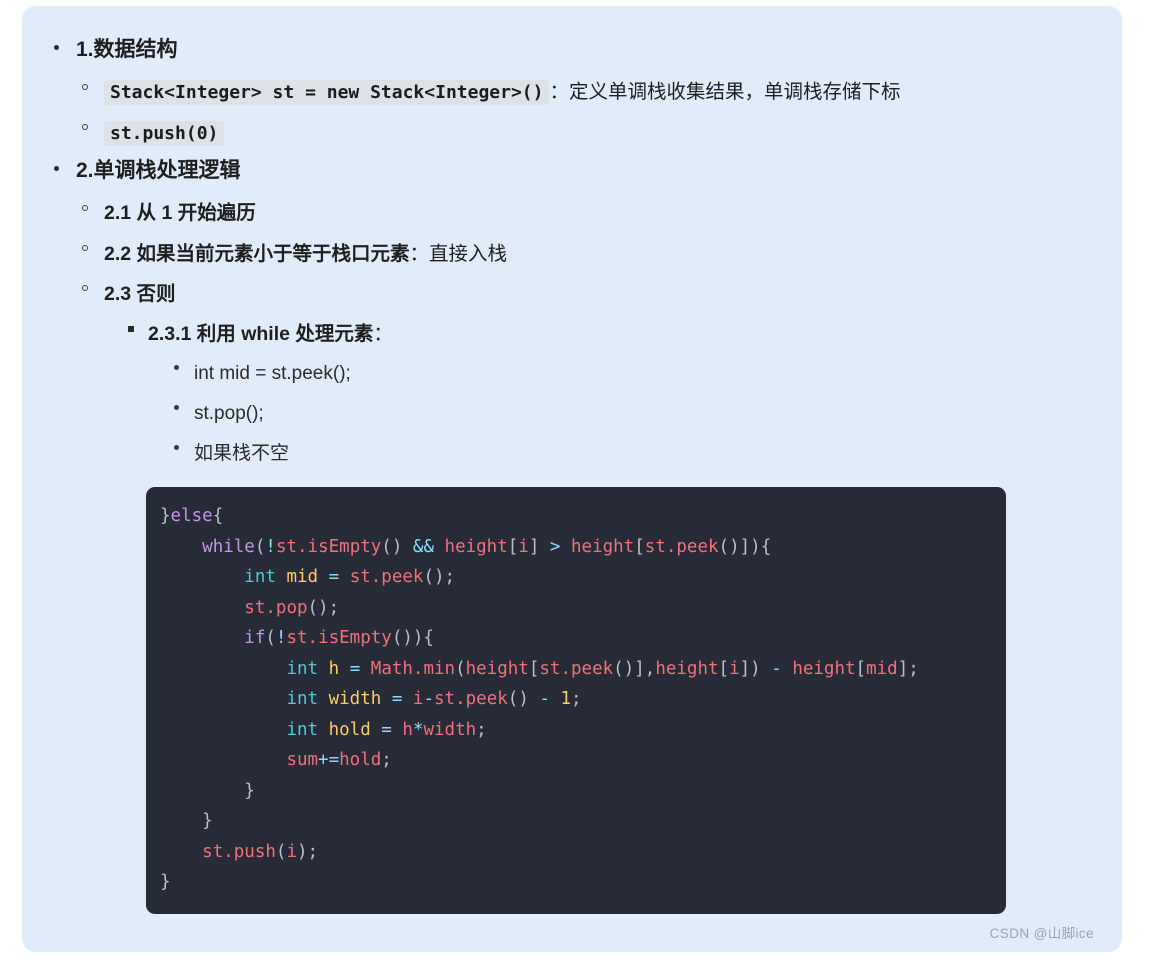  Describe the element at coordinates (413, 668) in the screenshot. I see `code-token: Math.min` at that location.